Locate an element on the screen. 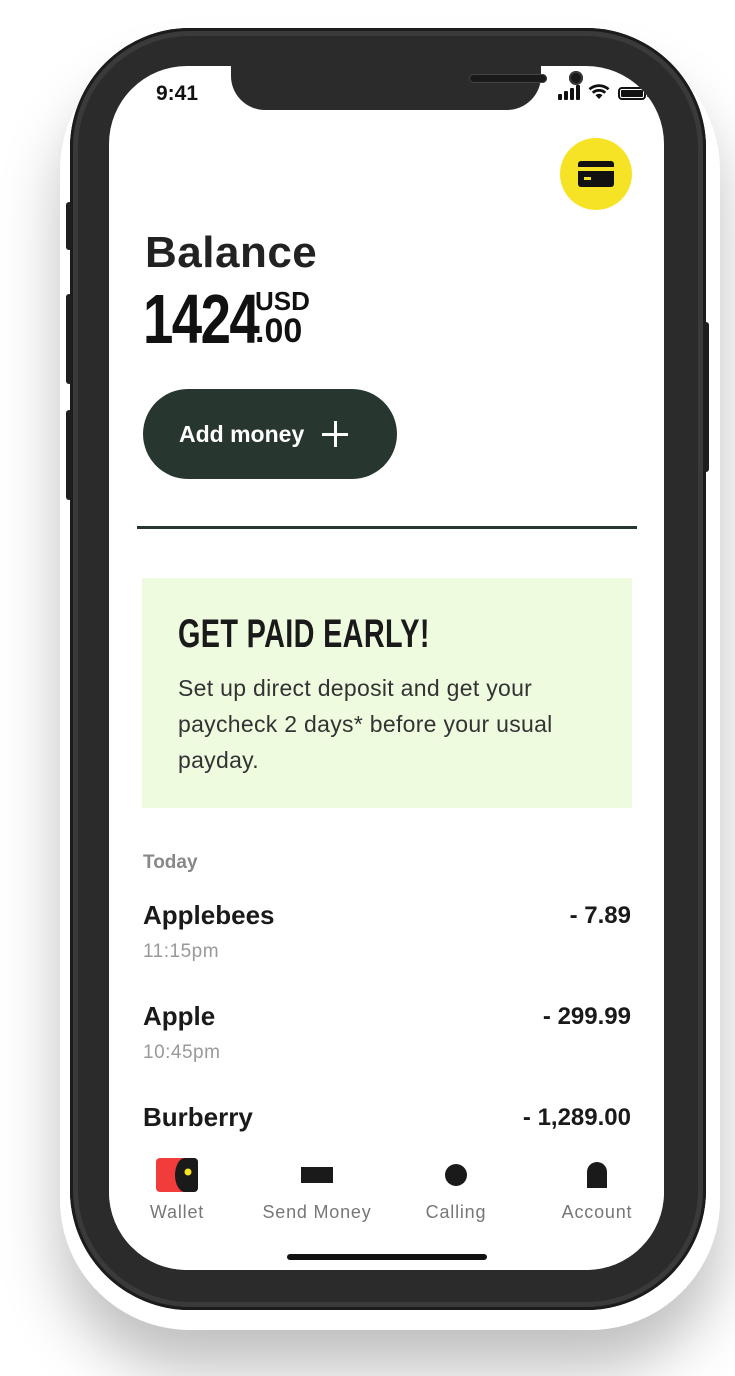  calling-icon is located at coordinates (456, 1175).